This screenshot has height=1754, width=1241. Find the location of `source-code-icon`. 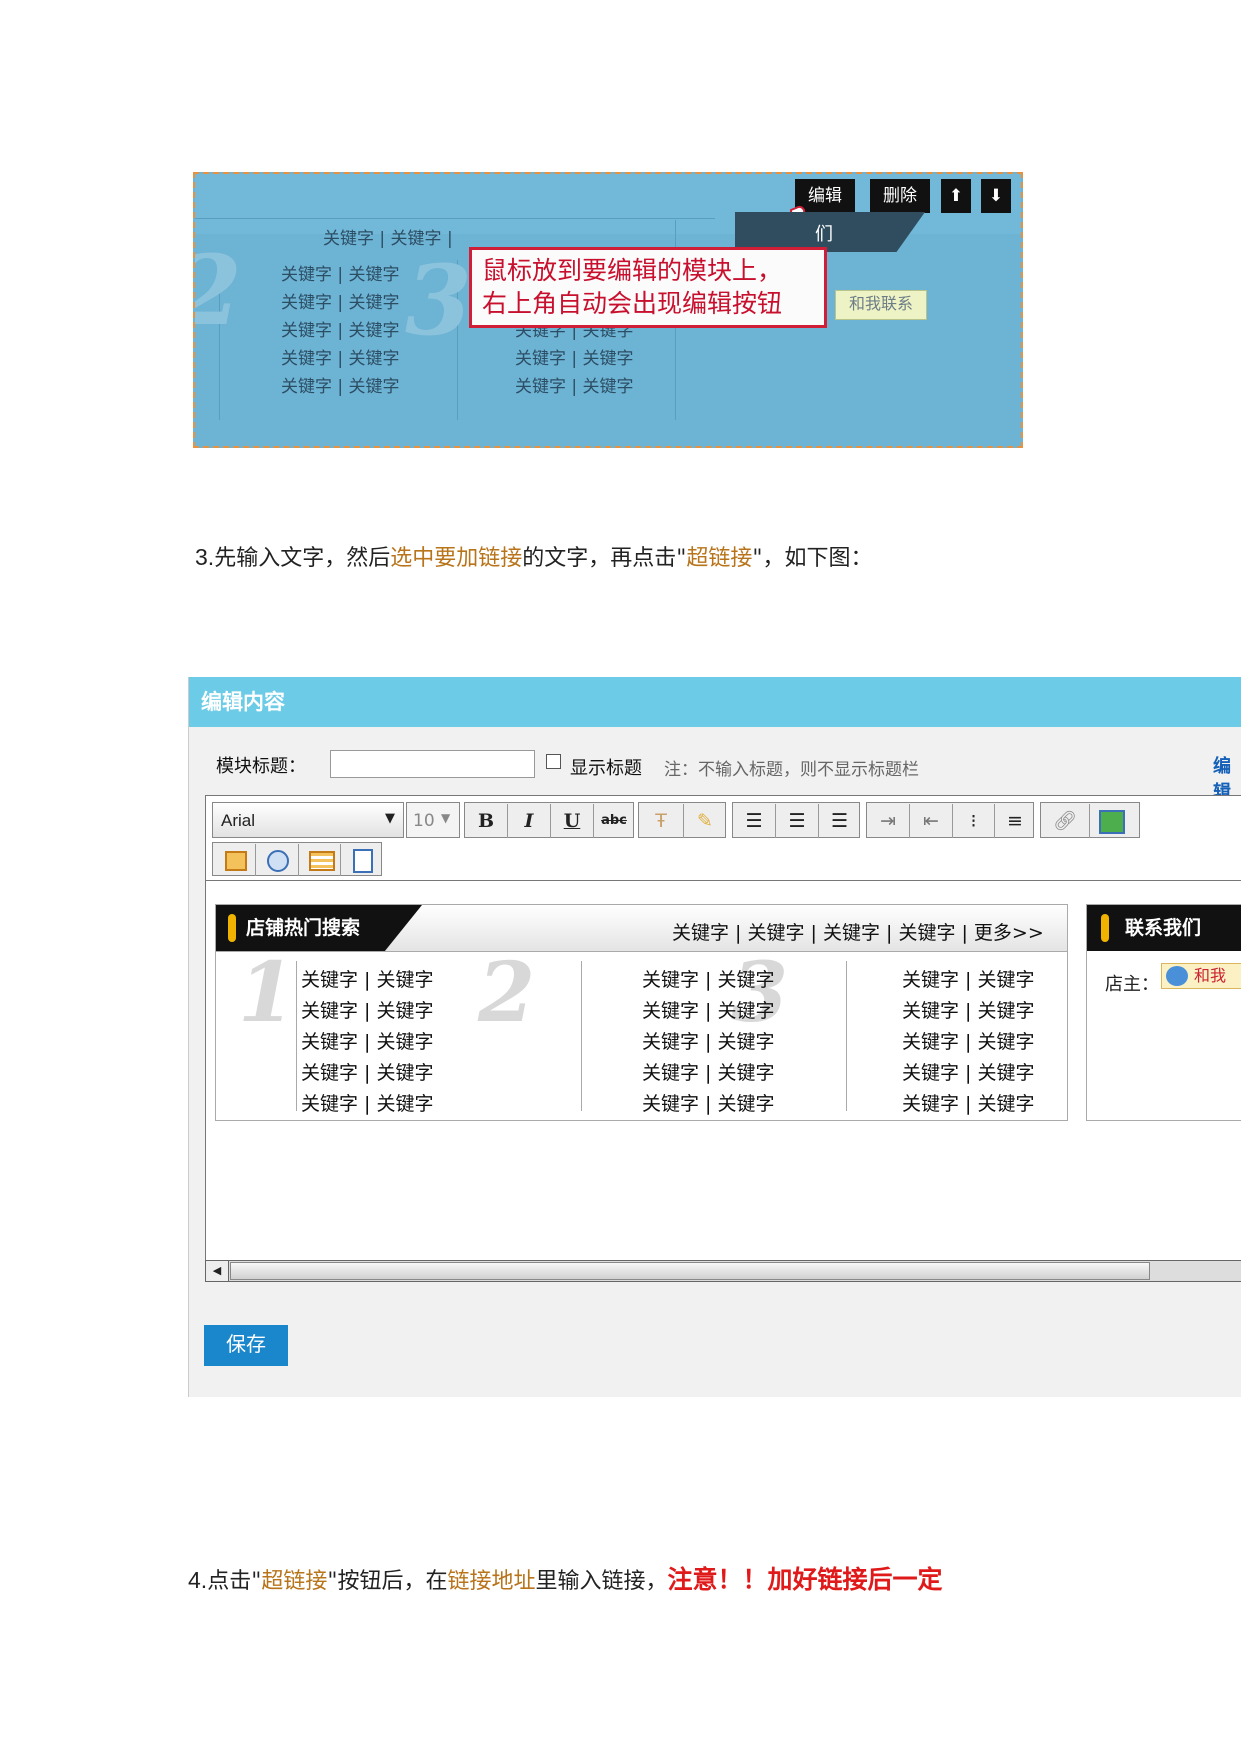

source-code-icon is located at coordinates (363, 861).